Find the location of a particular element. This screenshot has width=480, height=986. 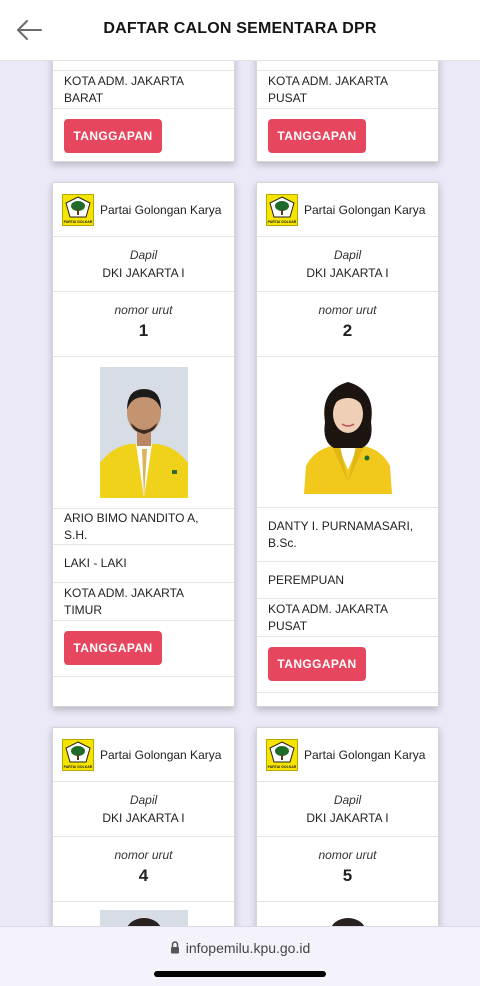

home-indicator is located at coordinates (240, 974).